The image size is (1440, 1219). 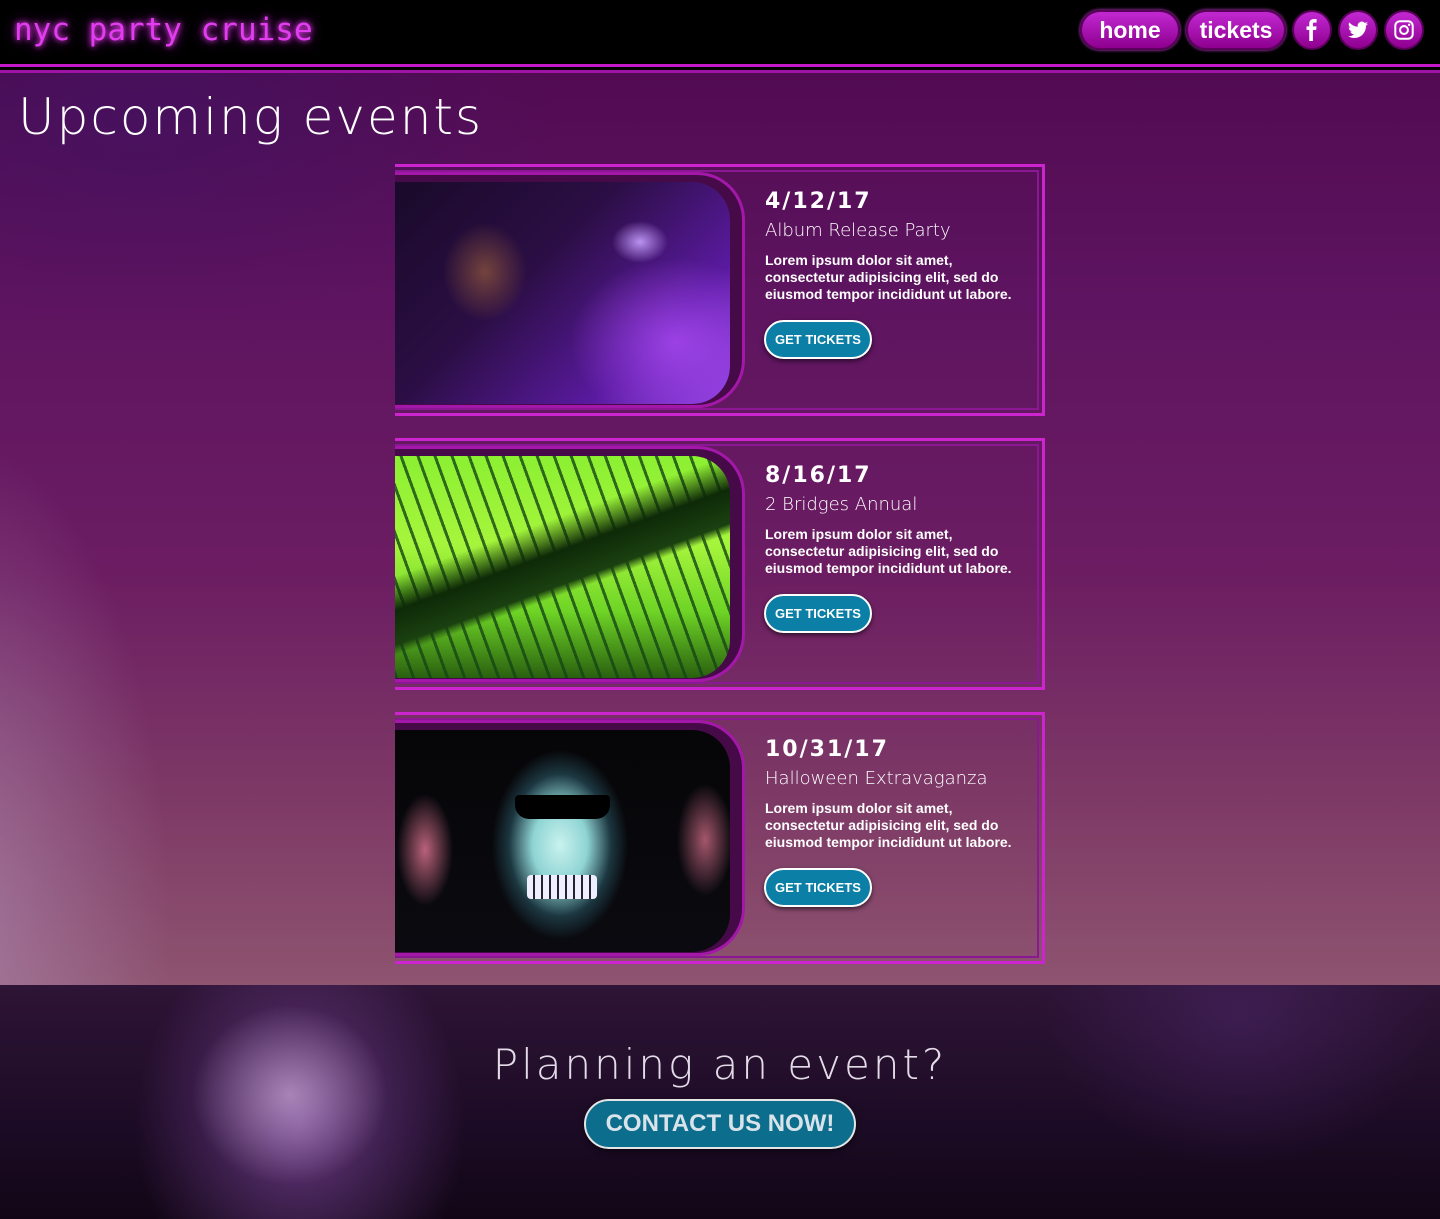 I want to click on event-date: 8/16/17, so click(x=818, y=475).